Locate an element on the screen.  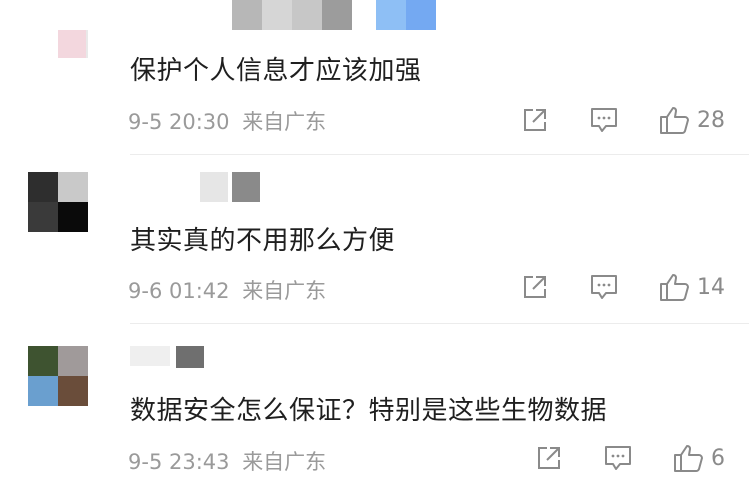
comment-meta: 9-6 01:42 来自广东 is located at coordinates (227, 290).